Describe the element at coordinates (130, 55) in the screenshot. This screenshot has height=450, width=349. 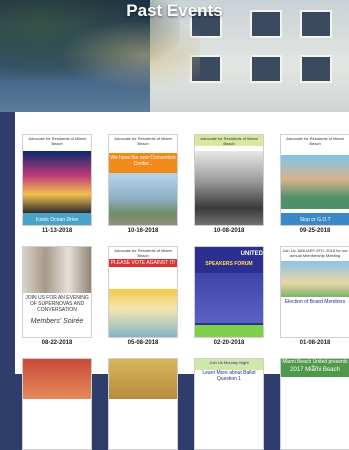
I see `palm-highlight` at that location.